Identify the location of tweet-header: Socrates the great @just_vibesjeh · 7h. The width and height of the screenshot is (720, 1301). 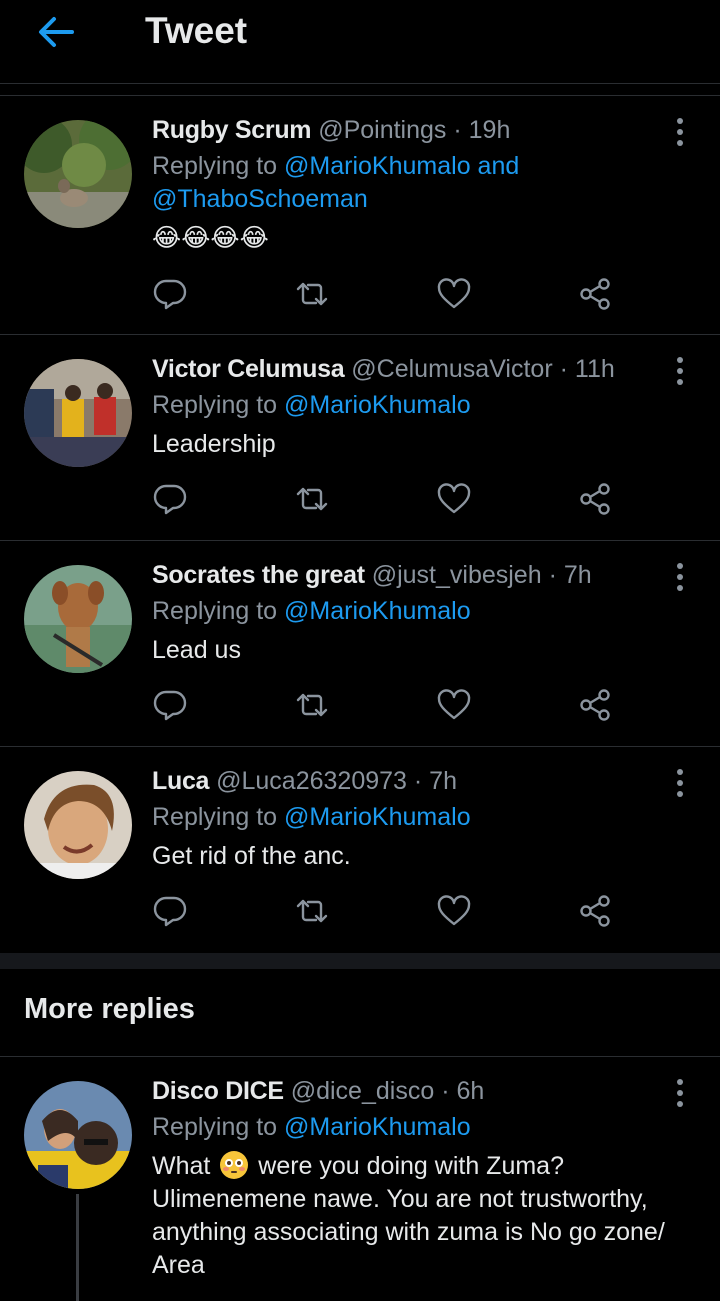
(372, 575).